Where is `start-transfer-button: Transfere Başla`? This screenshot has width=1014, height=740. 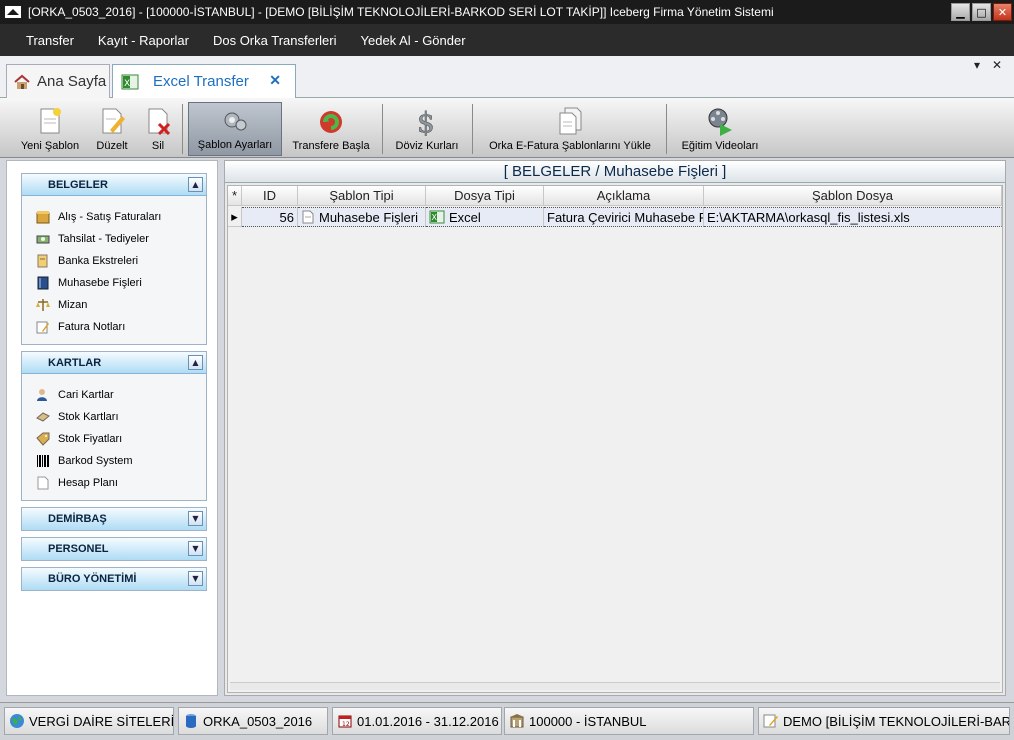 start-transfer-button: Transfere Başla is located at coordinates (331, 129).